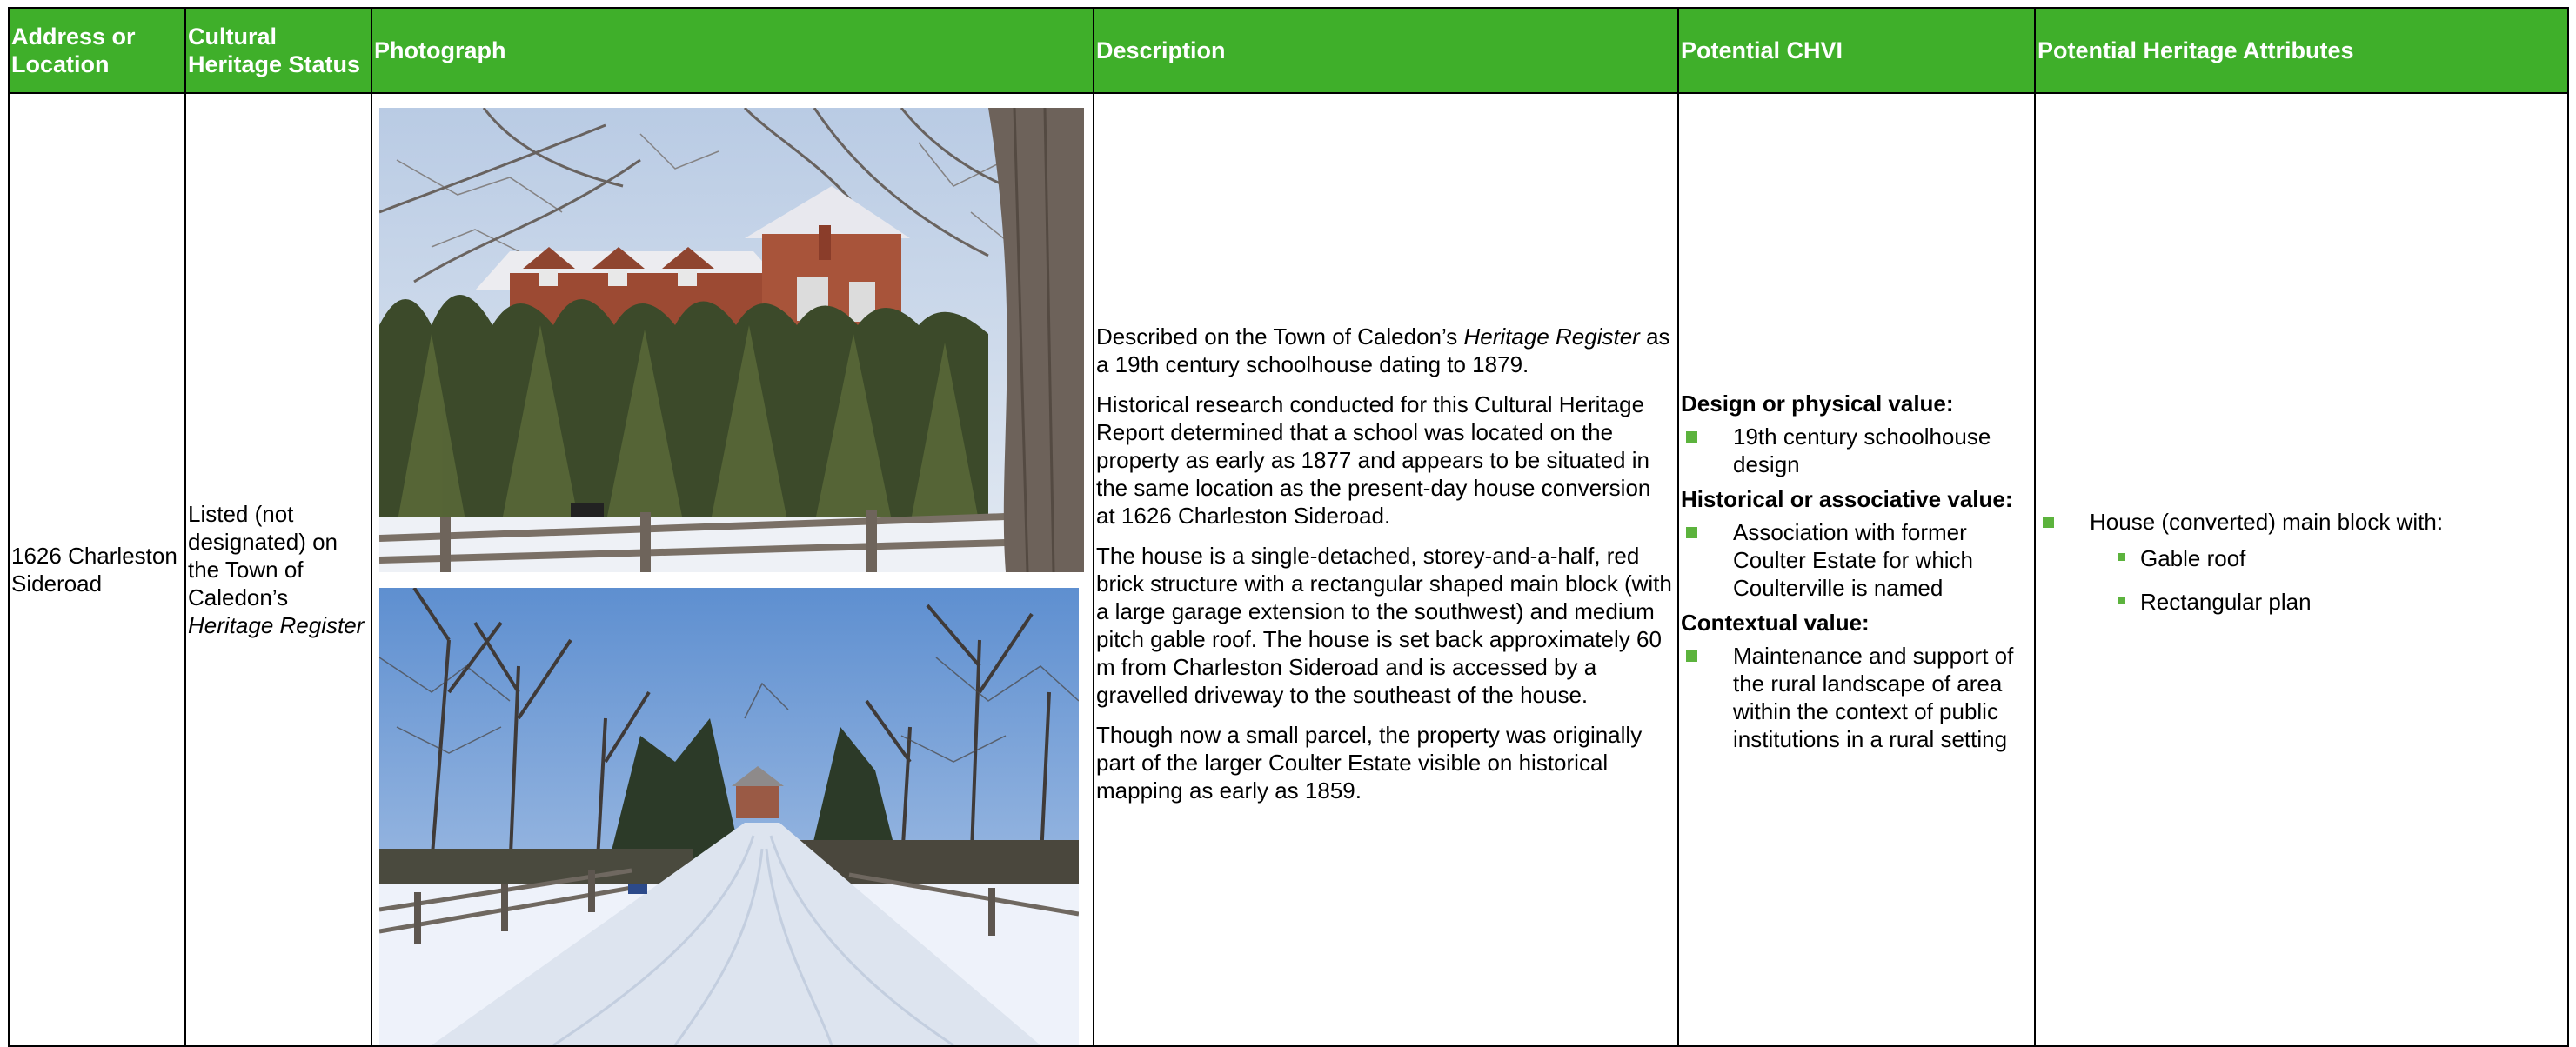 The image size is (2576, 1047). Describe the element at coordinates (1551, 337) in the screenshot. I see `description-p1-register: Heritage Register` at that location.